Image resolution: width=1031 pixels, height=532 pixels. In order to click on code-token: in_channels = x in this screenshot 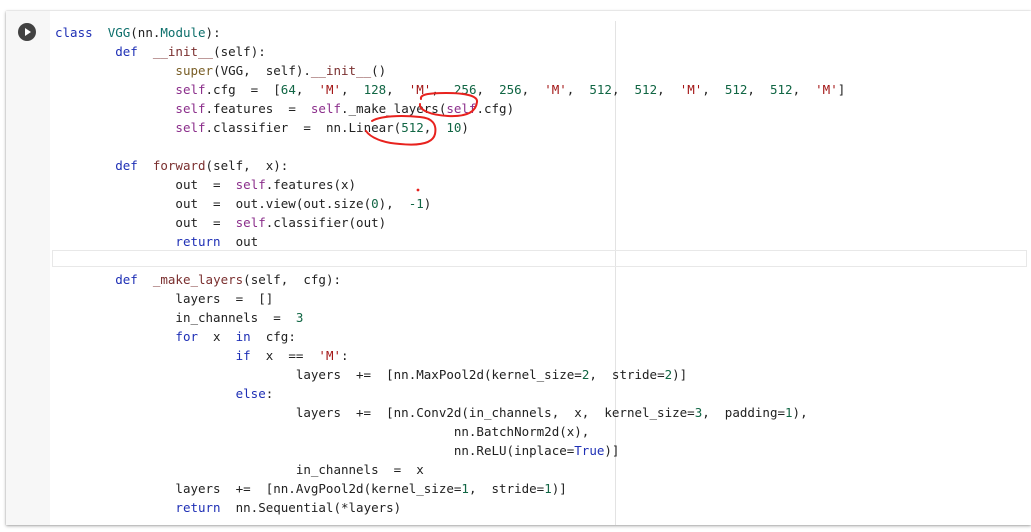, I will do `click(359, 469)`.